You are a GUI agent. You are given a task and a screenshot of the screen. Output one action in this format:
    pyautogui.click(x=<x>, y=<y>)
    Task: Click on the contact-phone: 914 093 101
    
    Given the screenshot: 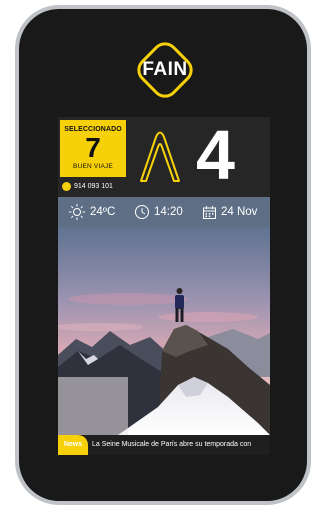 What is the action you would take?
    pyautogui.click(x=87, y=186)
    